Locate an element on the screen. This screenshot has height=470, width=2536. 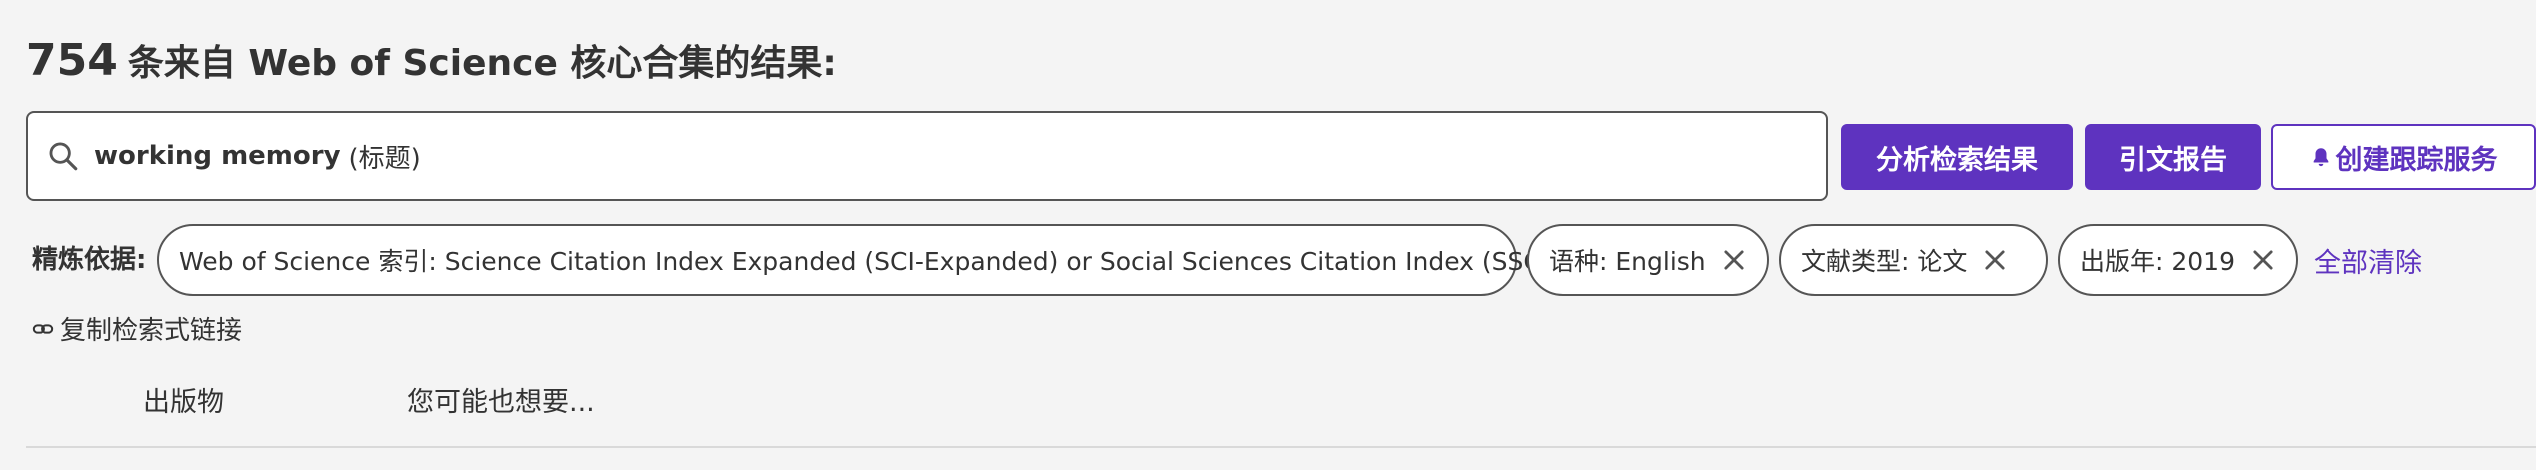
citation-report-button: 引文报告 is located at coordinates (2173, 157).